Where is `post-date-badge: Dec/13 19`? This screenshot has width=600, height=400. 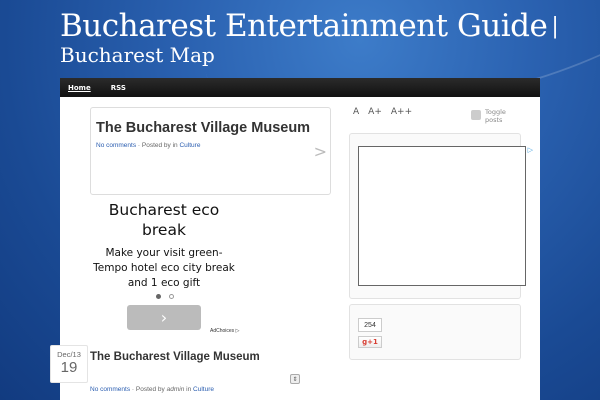
post-date-badge: Dec/13 19 is located at coordinates (69, 364).